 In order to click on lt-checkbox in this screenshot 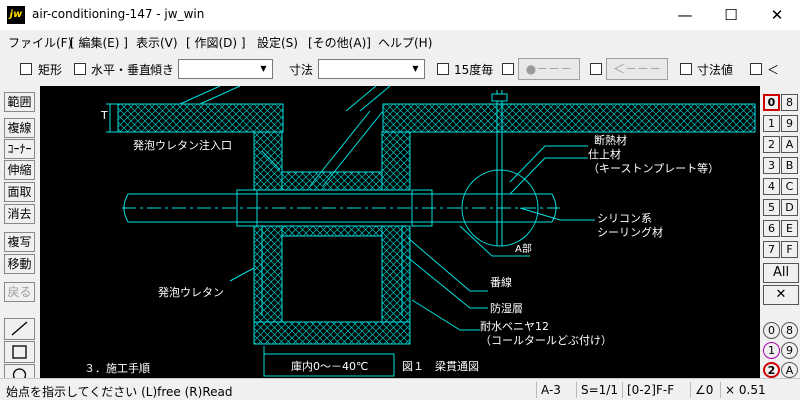, I will do `click(756, 69)`.